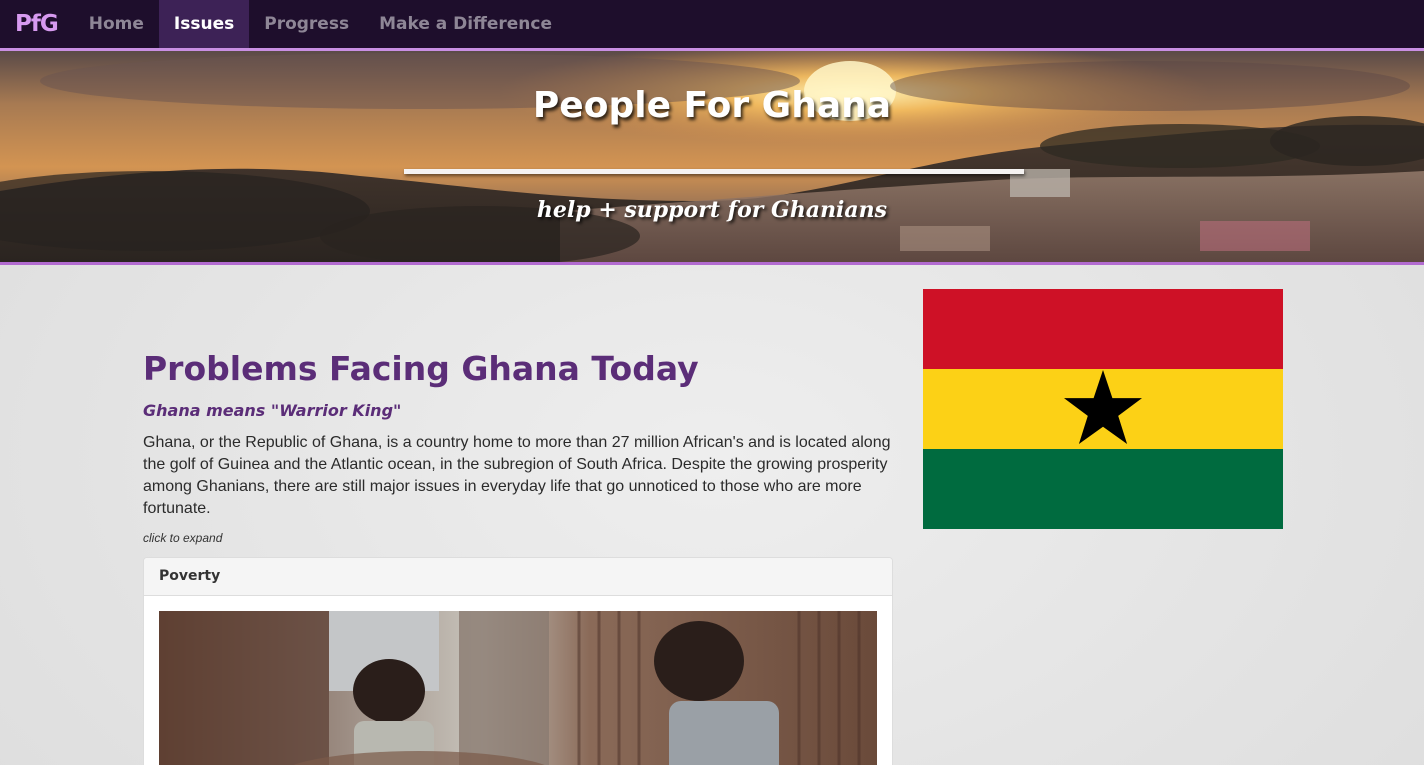  I want to click on brand-logo: PfG, so click(37, 24).